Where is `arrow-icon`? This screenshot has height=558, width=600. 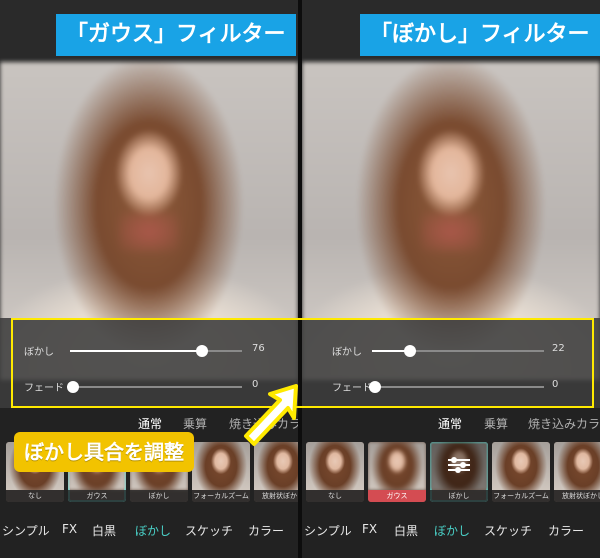 arrow-icon is located at coordinates (271, 415).